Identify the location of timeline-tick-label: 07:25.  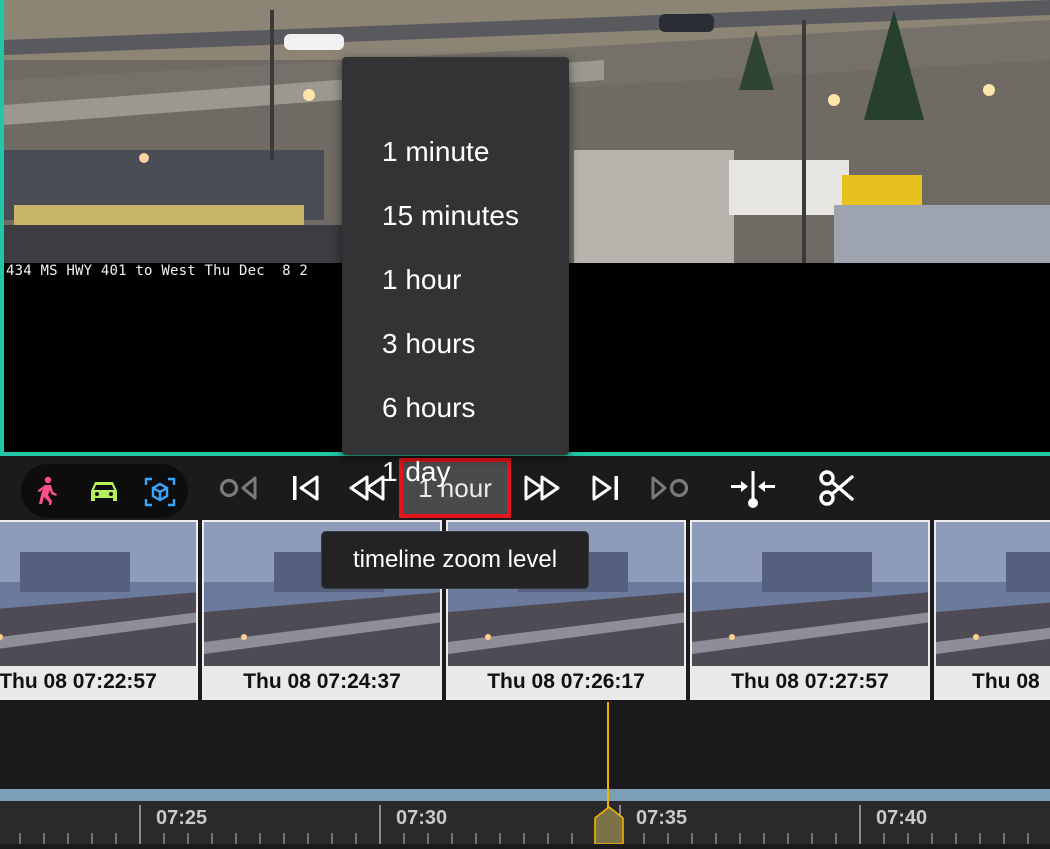
(182, 818).